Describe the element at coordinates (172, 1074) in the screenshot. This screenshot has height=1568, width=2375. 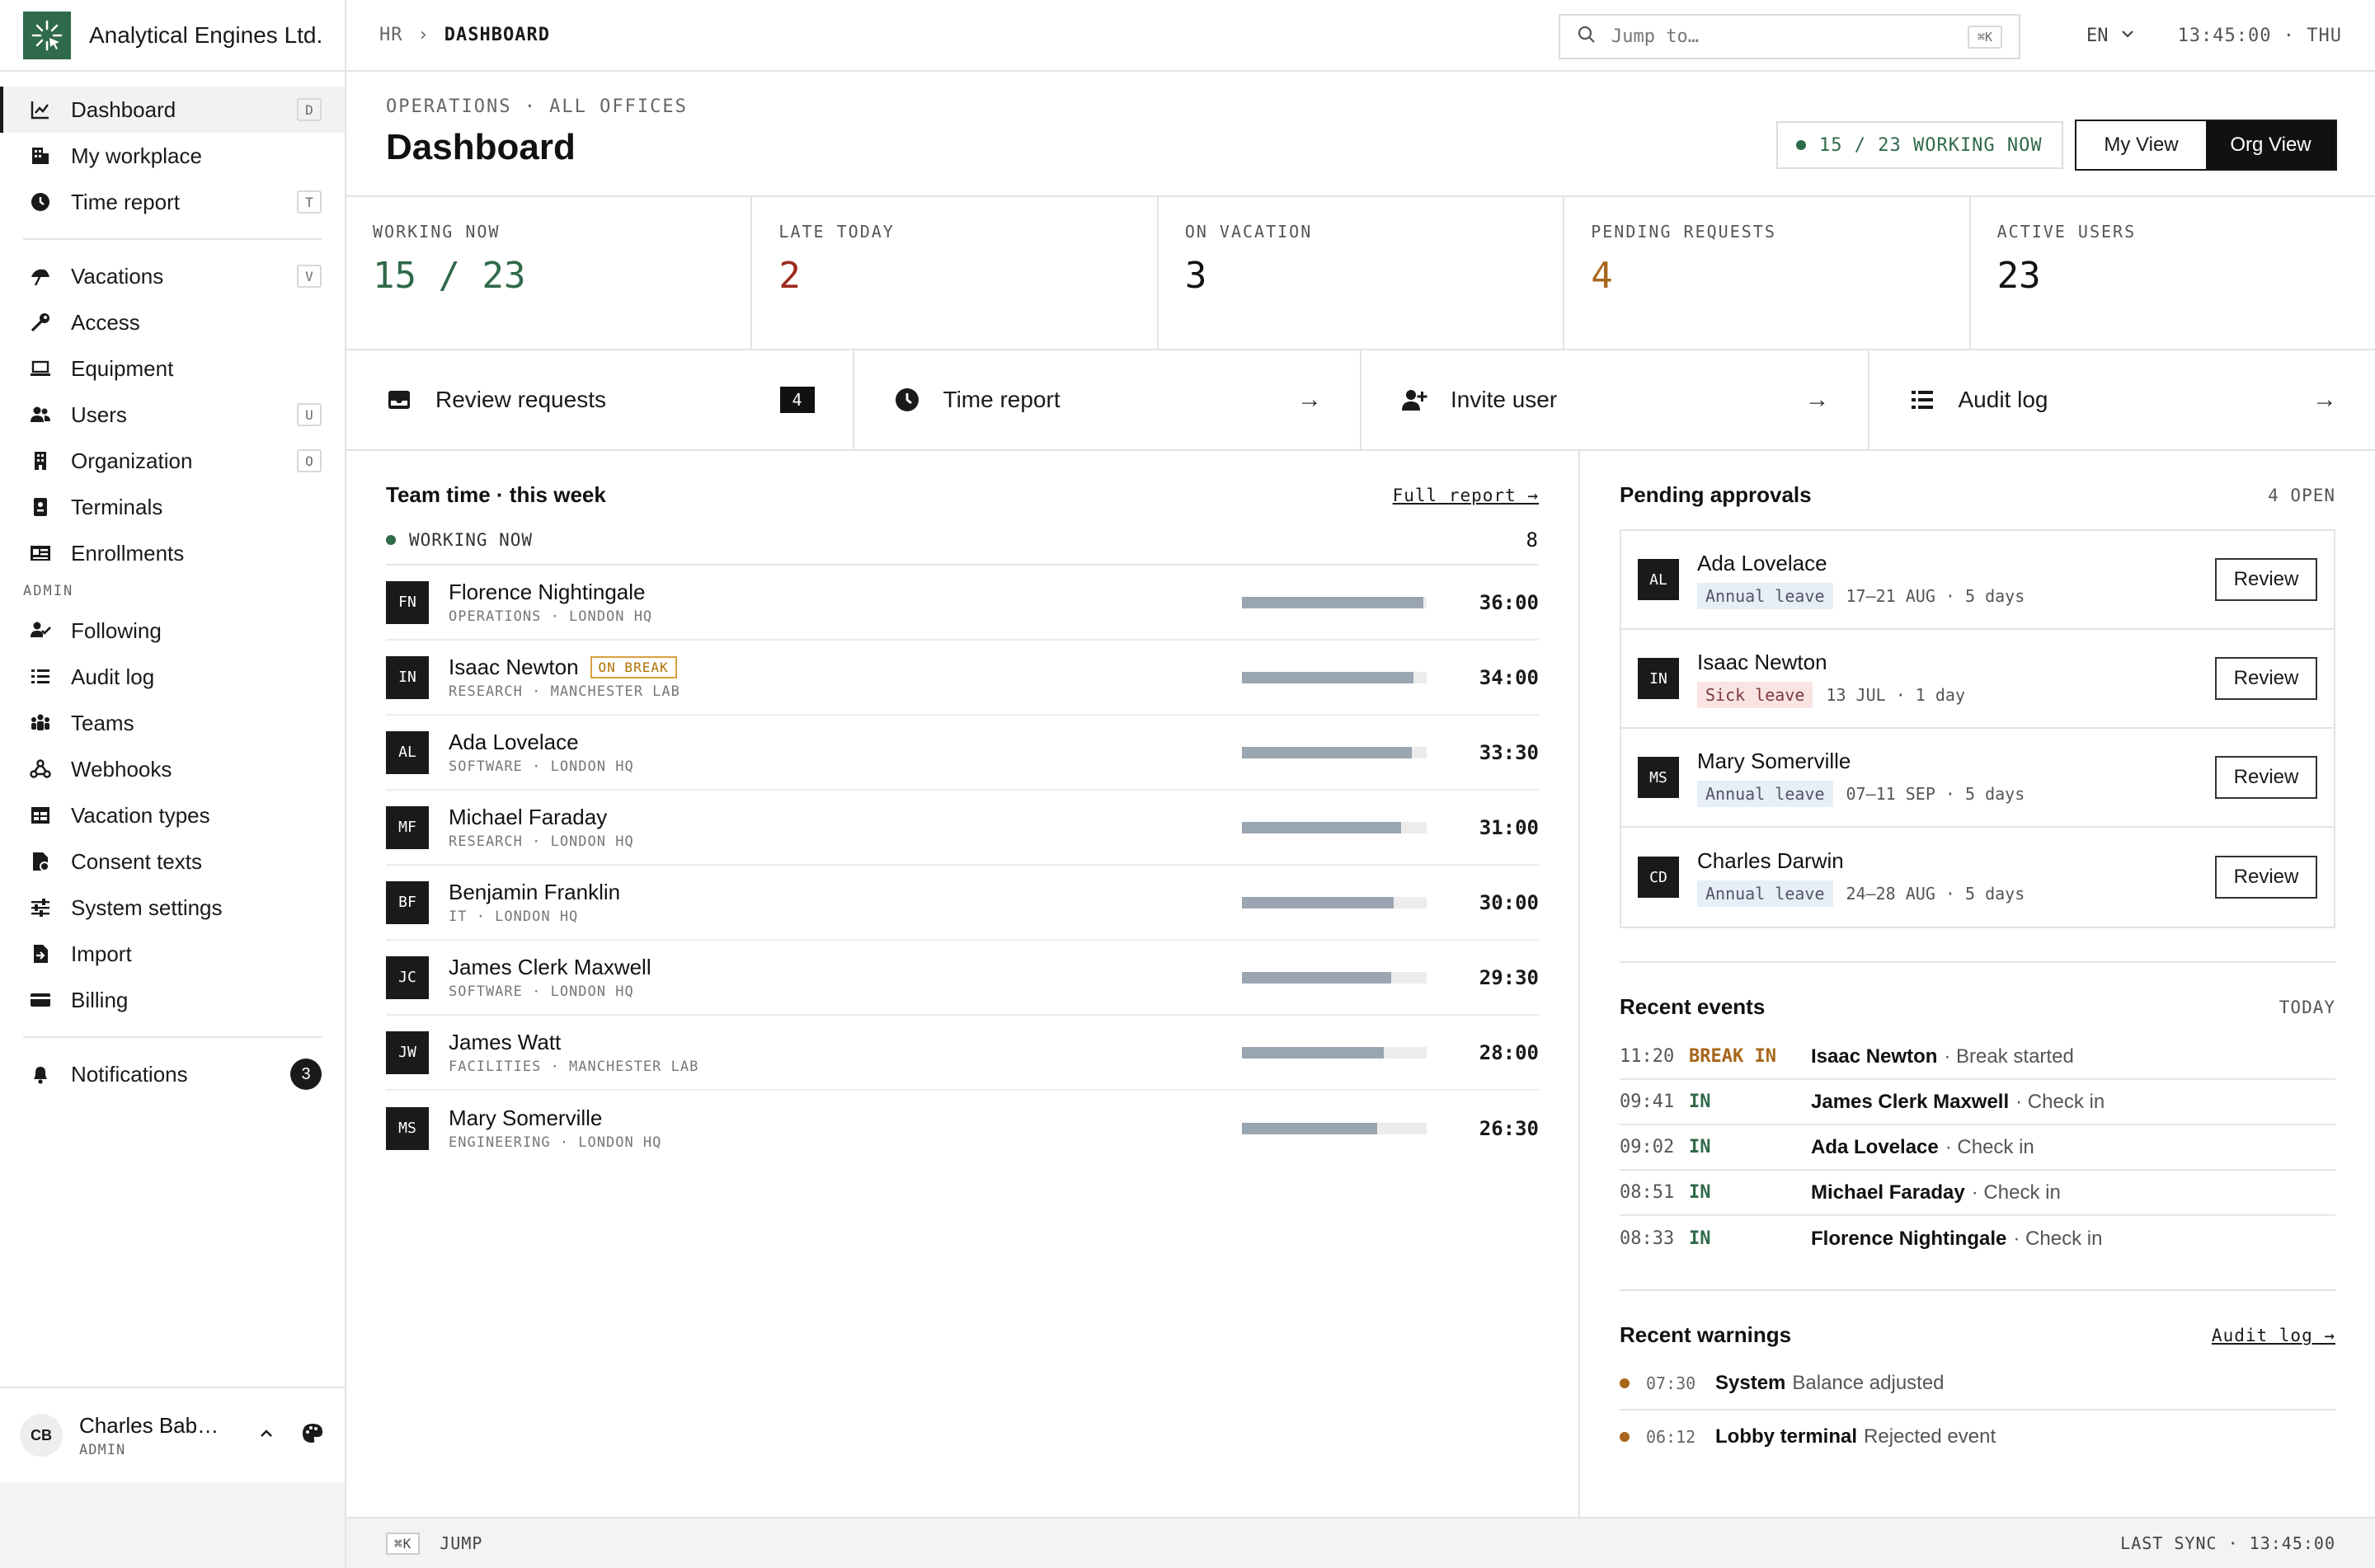
I see `sidebar-item-notifications: Notifications 3` at that location.